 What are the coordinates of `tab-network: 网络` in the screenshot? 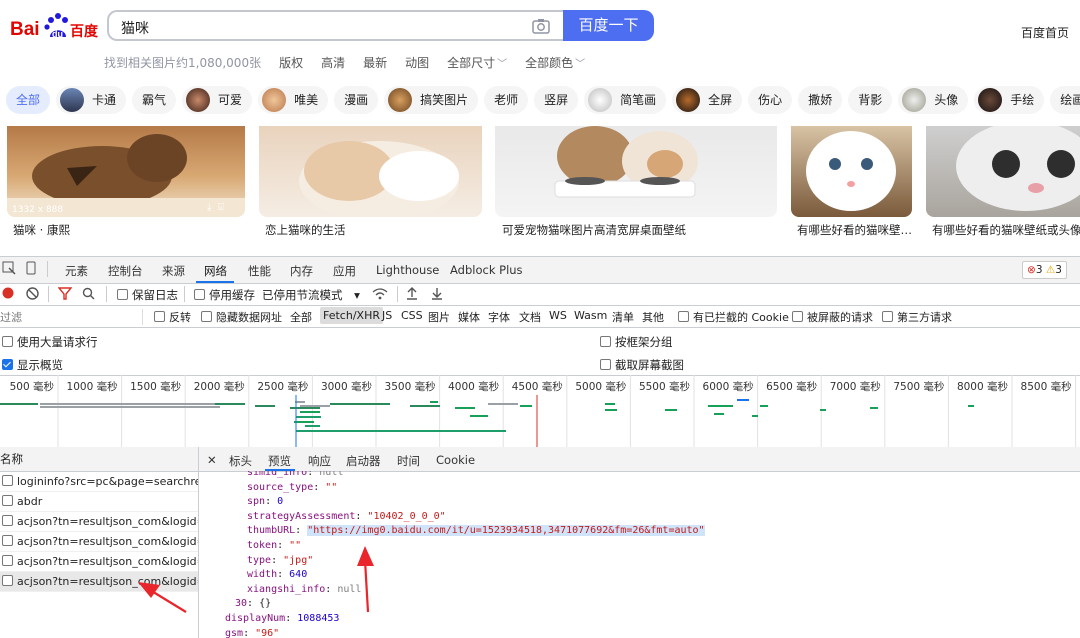 It's located at (215, 271).